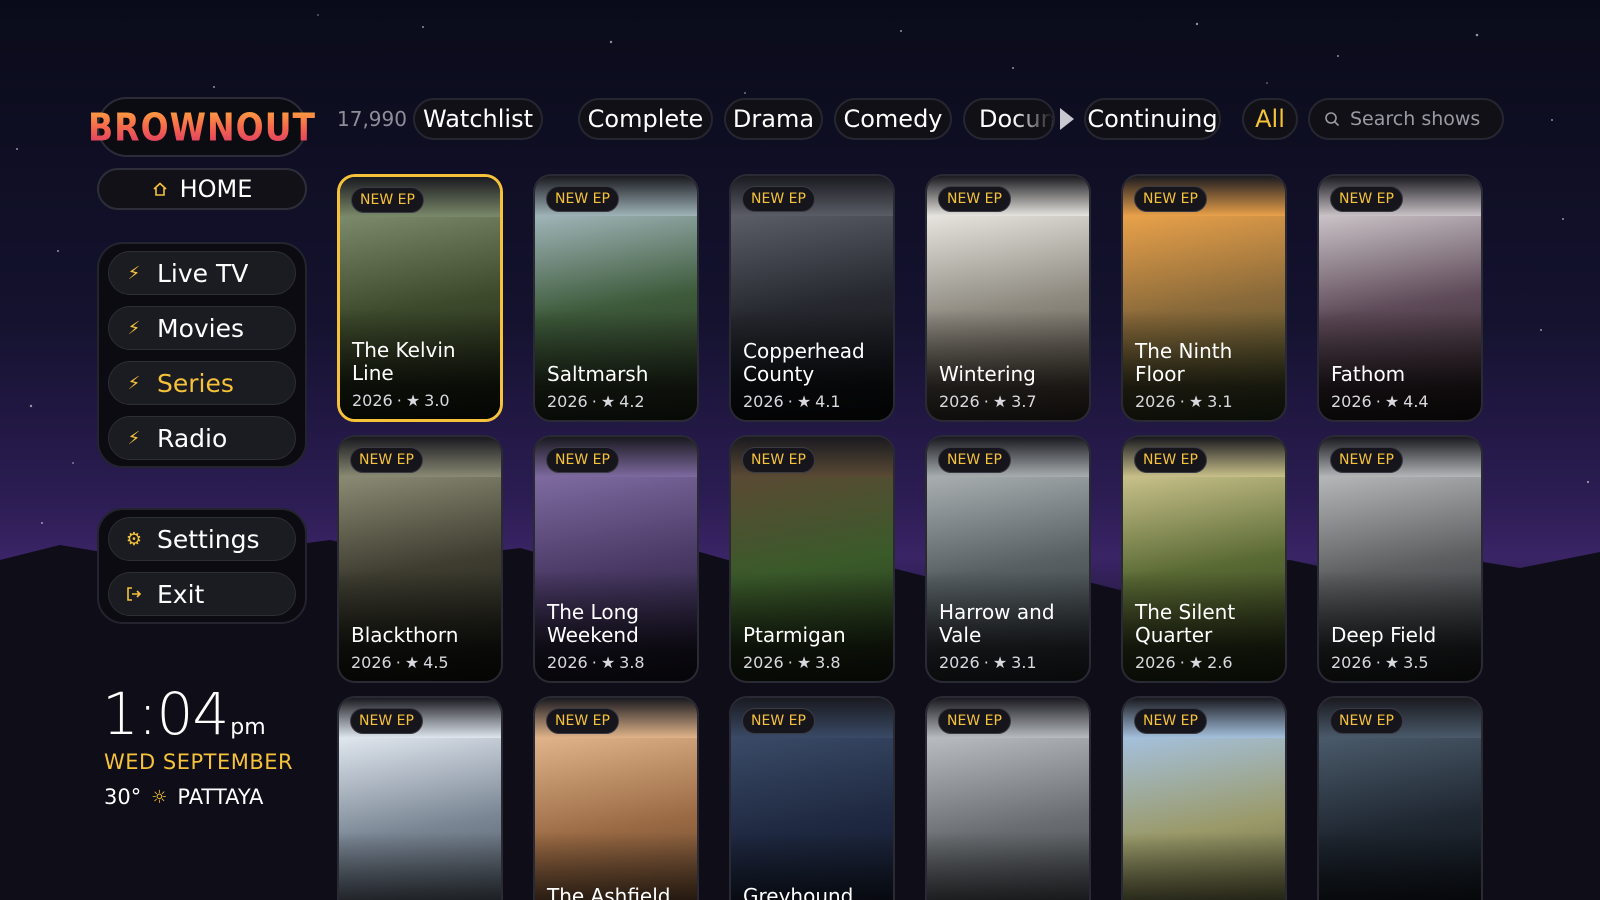  What do you see at coordinates (1380, 662) in the screenshot?
I see `card-meta: 2026 · ★ 3.5` at bounding box center [1380, 662].